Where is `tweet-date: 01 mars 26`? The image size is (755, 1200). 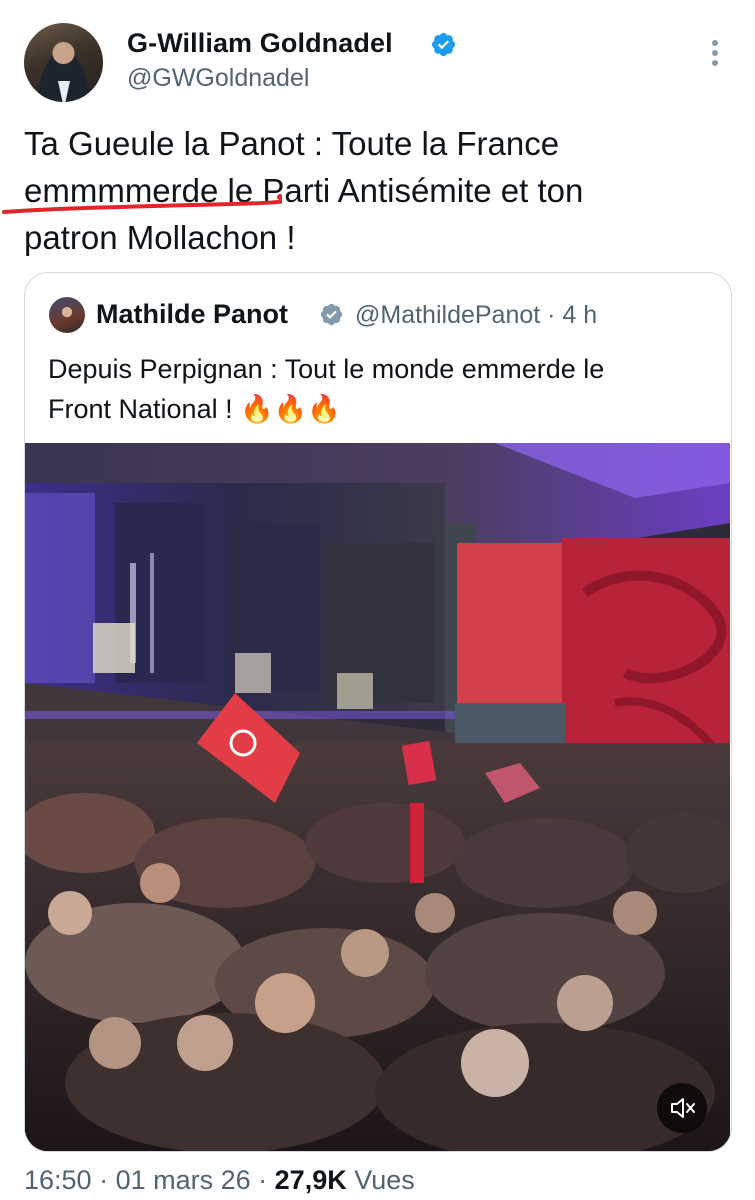 tweet-date: 01 mars 26 is located at coordinates (183, 1180).